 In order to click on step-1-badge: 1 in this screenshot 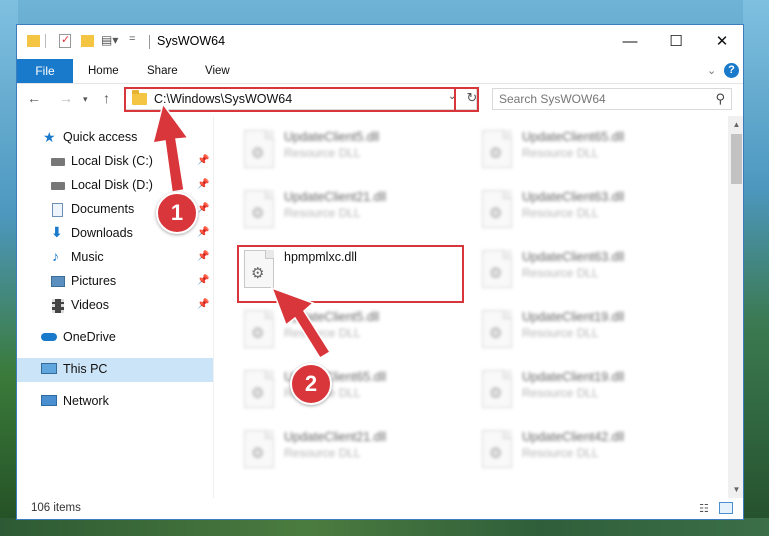, I will do `click(177, 213)`.